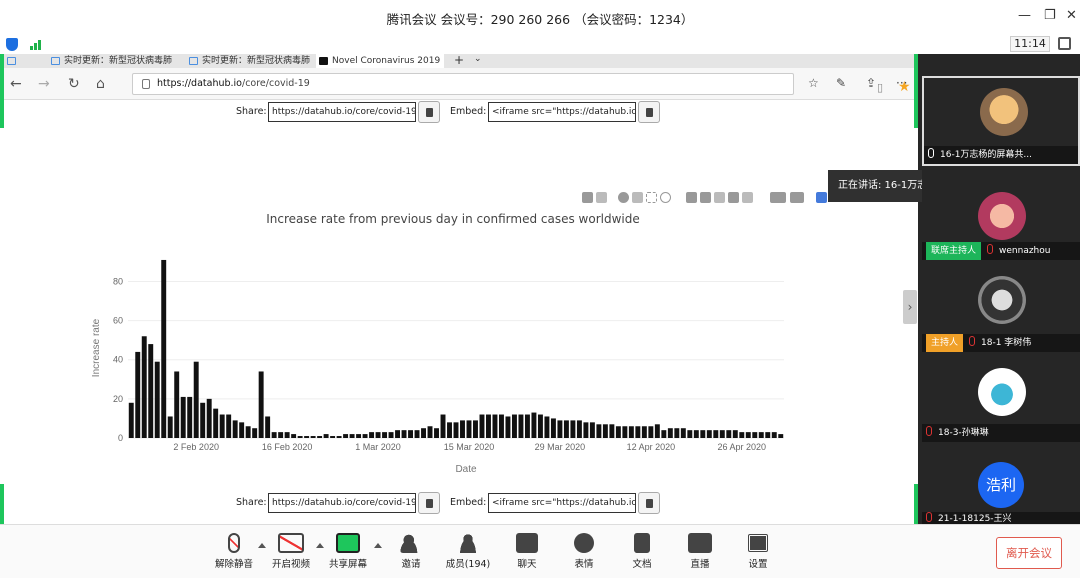 The width and height of the screenshot is (1080, 578). Describe the element at coordinates (880, 88) in the screenshot. I see `reading-view-icon: ▯` at that location.